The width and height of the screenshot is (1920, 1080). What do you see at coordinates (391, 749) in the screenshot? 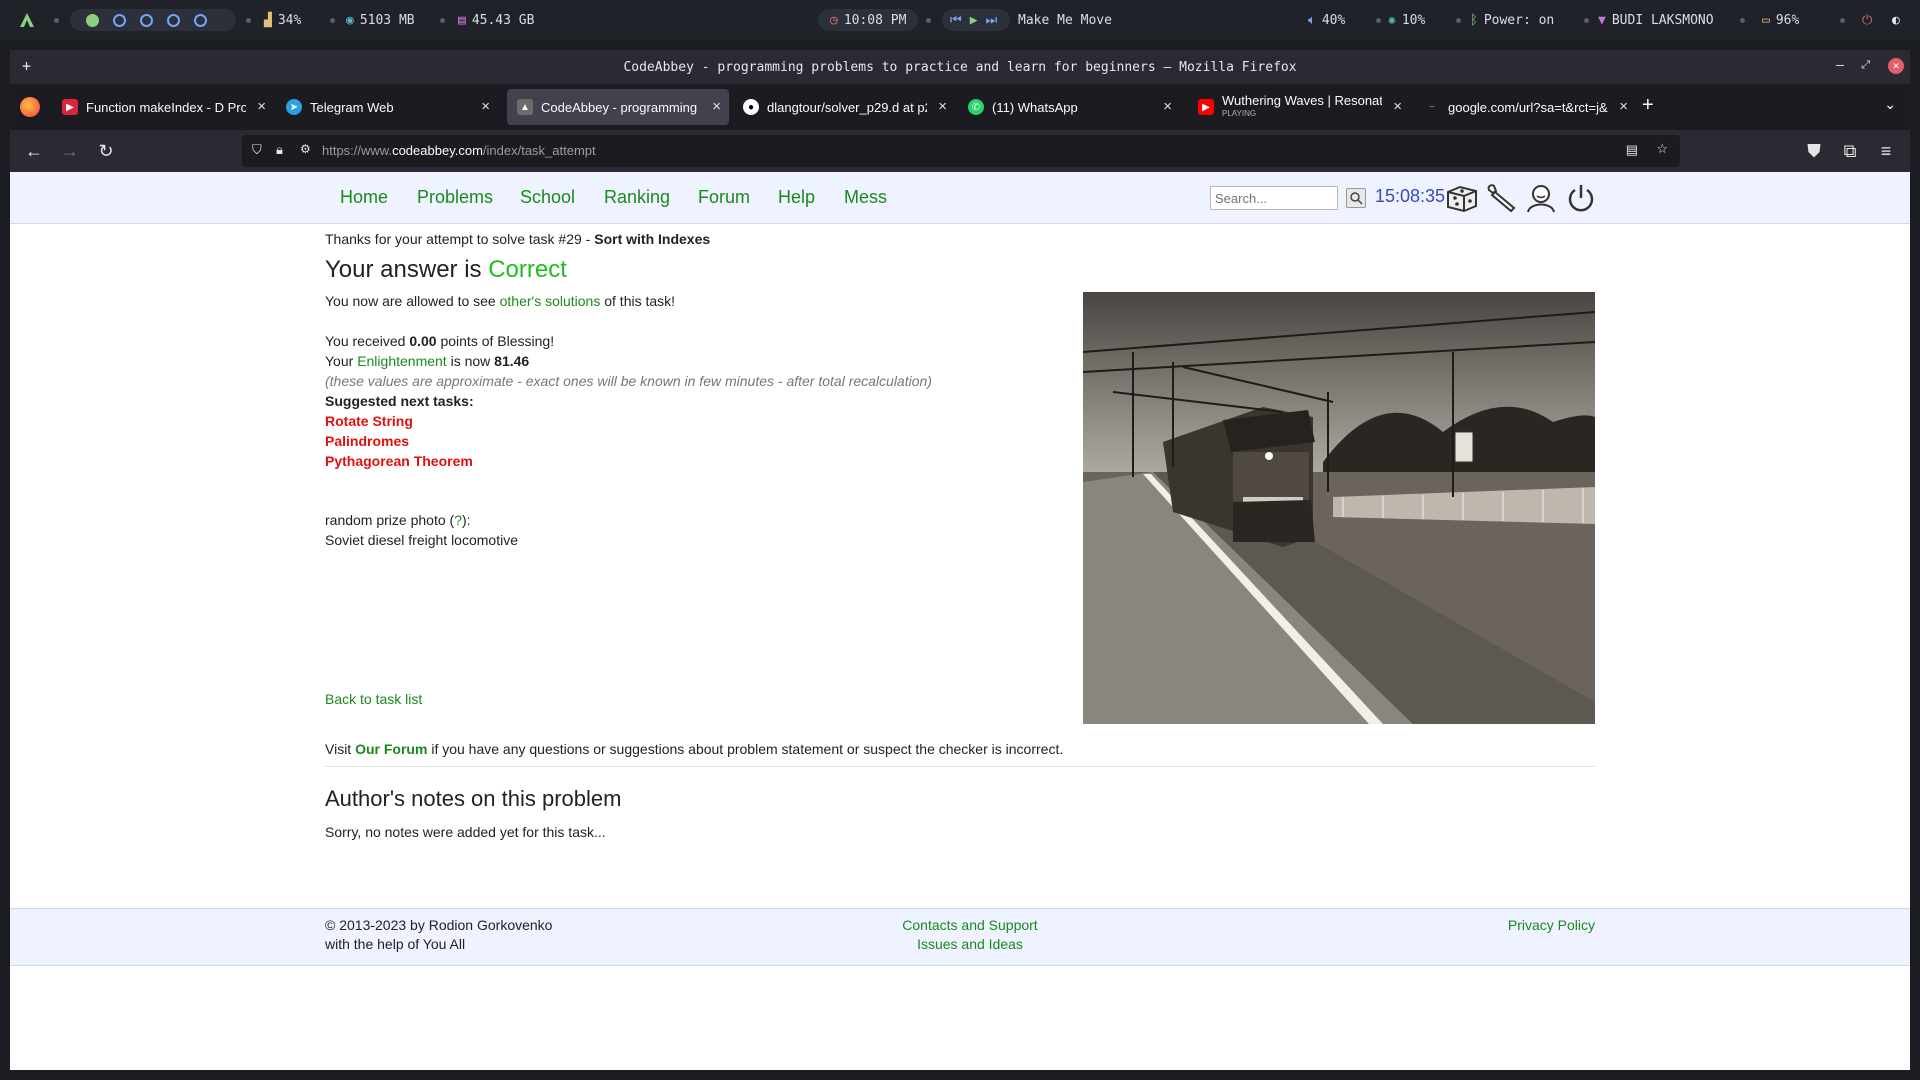
I see `our-forum-link: Our Forum` at bounding box center [391, 749].